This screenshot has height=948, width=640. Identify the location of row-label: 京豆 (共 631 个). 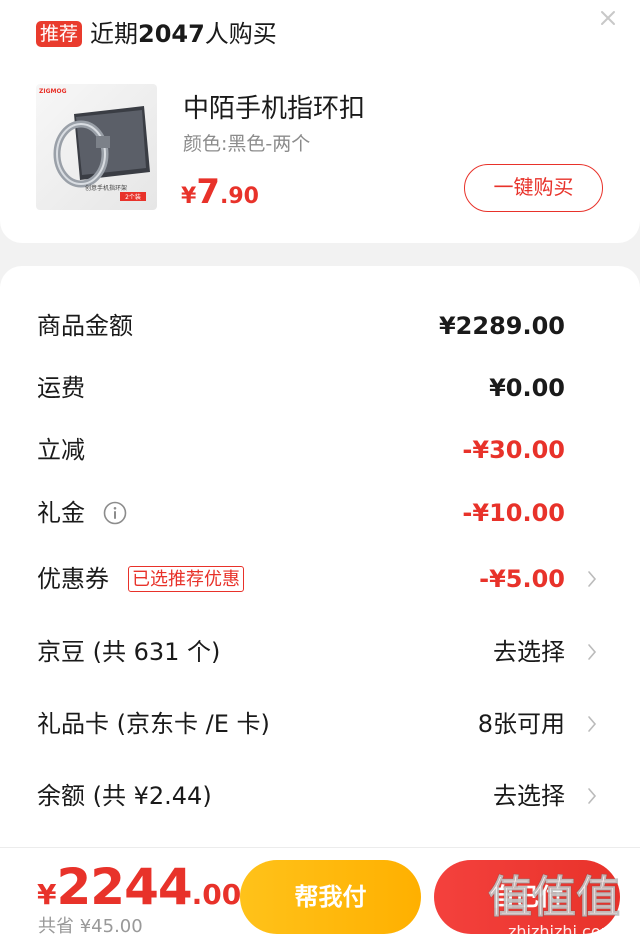
(129, 652).